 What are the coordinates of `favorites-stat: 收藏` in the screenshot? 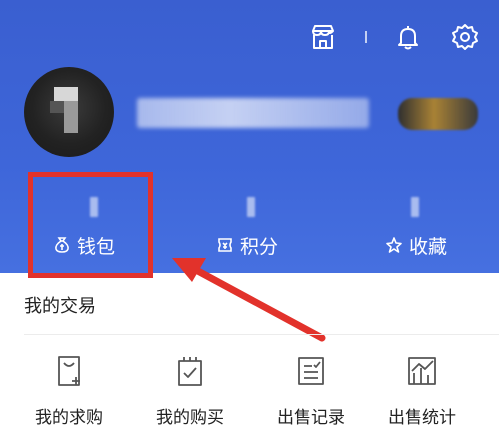 It's located at (416, 245).